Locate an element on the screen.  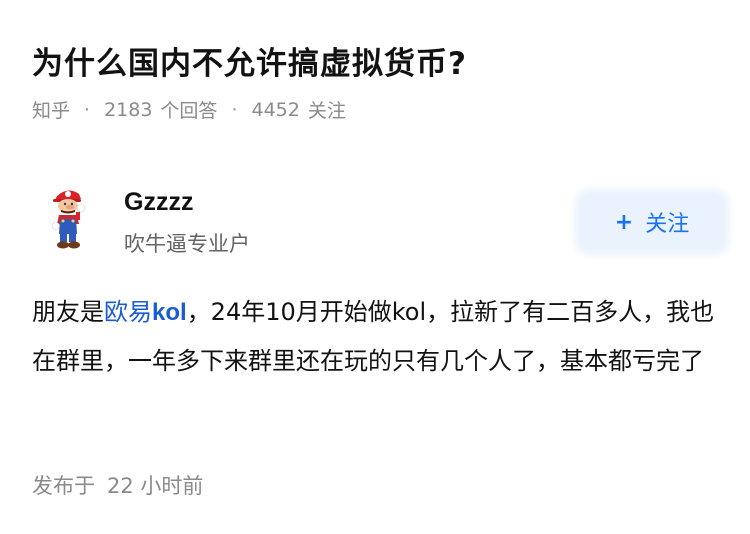
okx-link: 欧易 is located at coordinates (128, 312).